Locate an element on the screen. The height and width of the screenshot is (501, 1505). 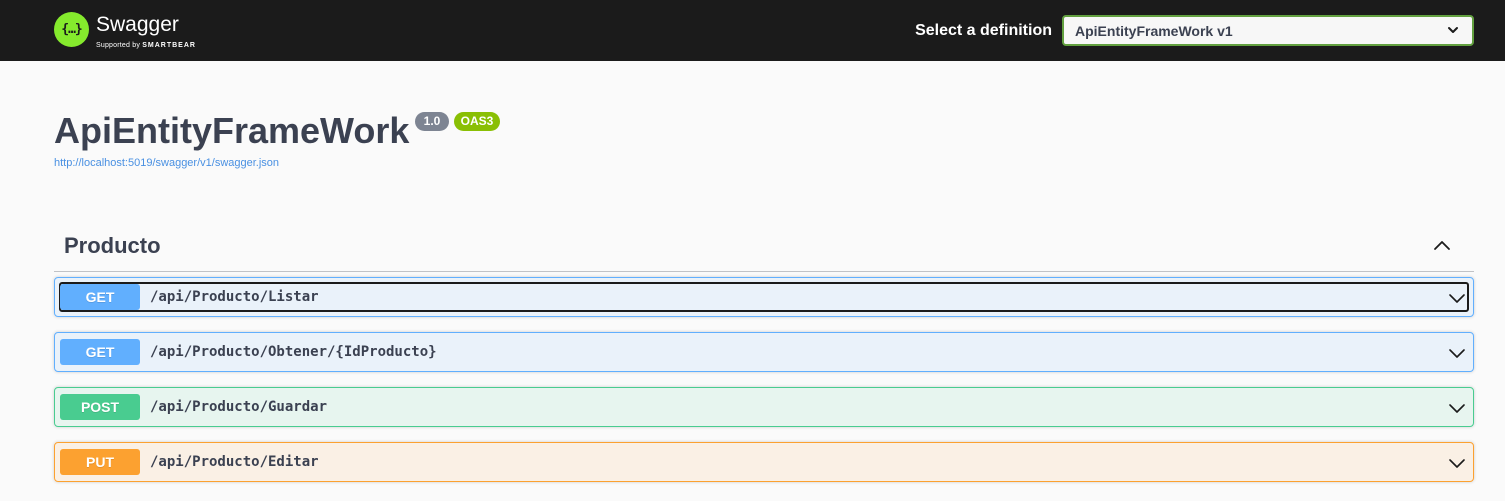
definition-select-value: ApiEntityFrameWork v1 is located at coordinates (1154, 31).